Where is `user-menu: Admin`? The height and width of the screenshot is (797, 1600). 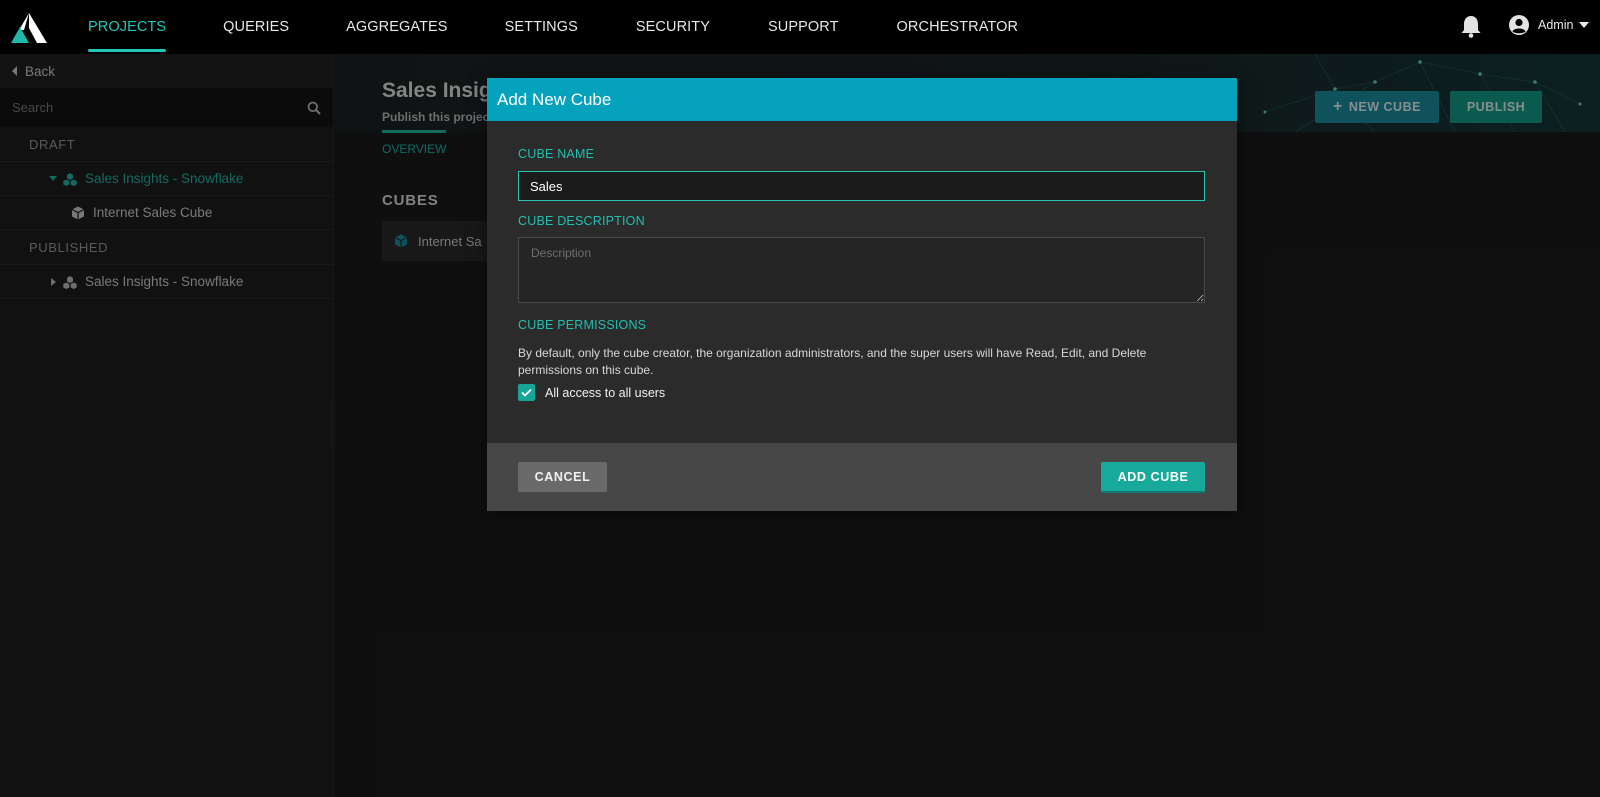
user-menu: Admin is located at coordinates (1549, 25).